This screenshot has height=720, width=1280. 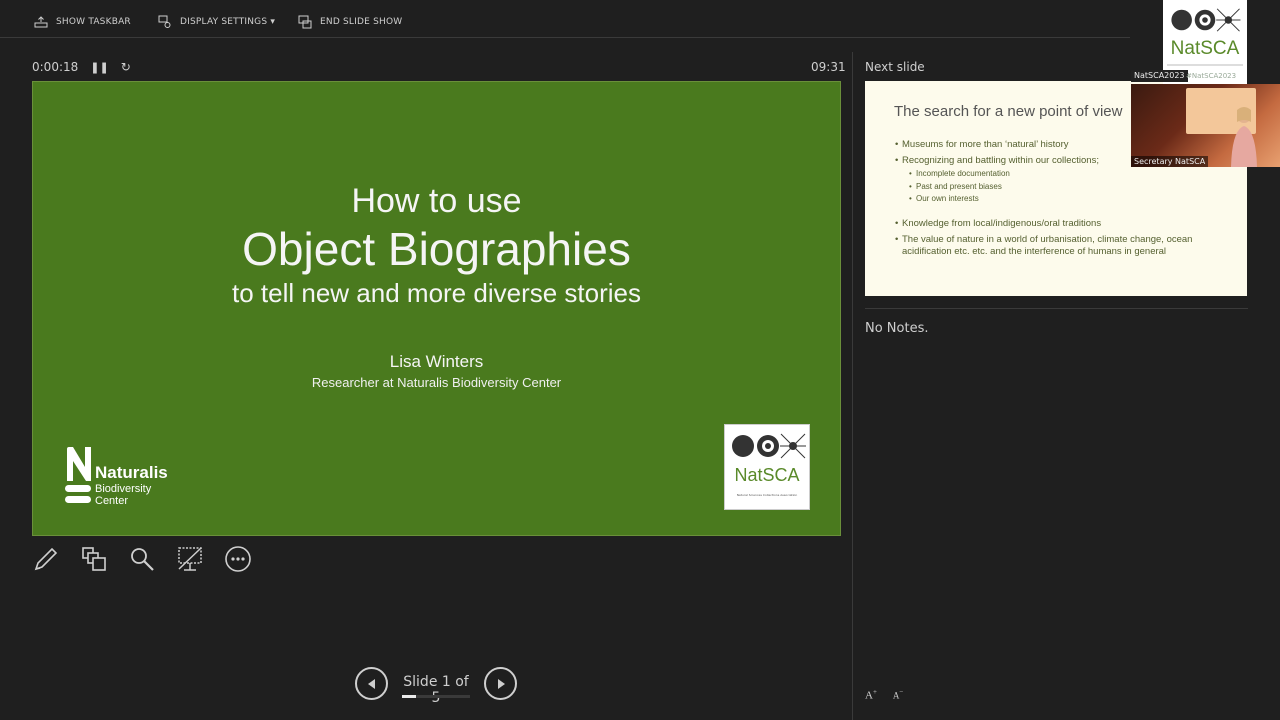 What do you see at coordinates (1211, 76) in the screenshot?
I see `webcam-hashtag: #NatSCA2023` at bounding box center [1211, 76].